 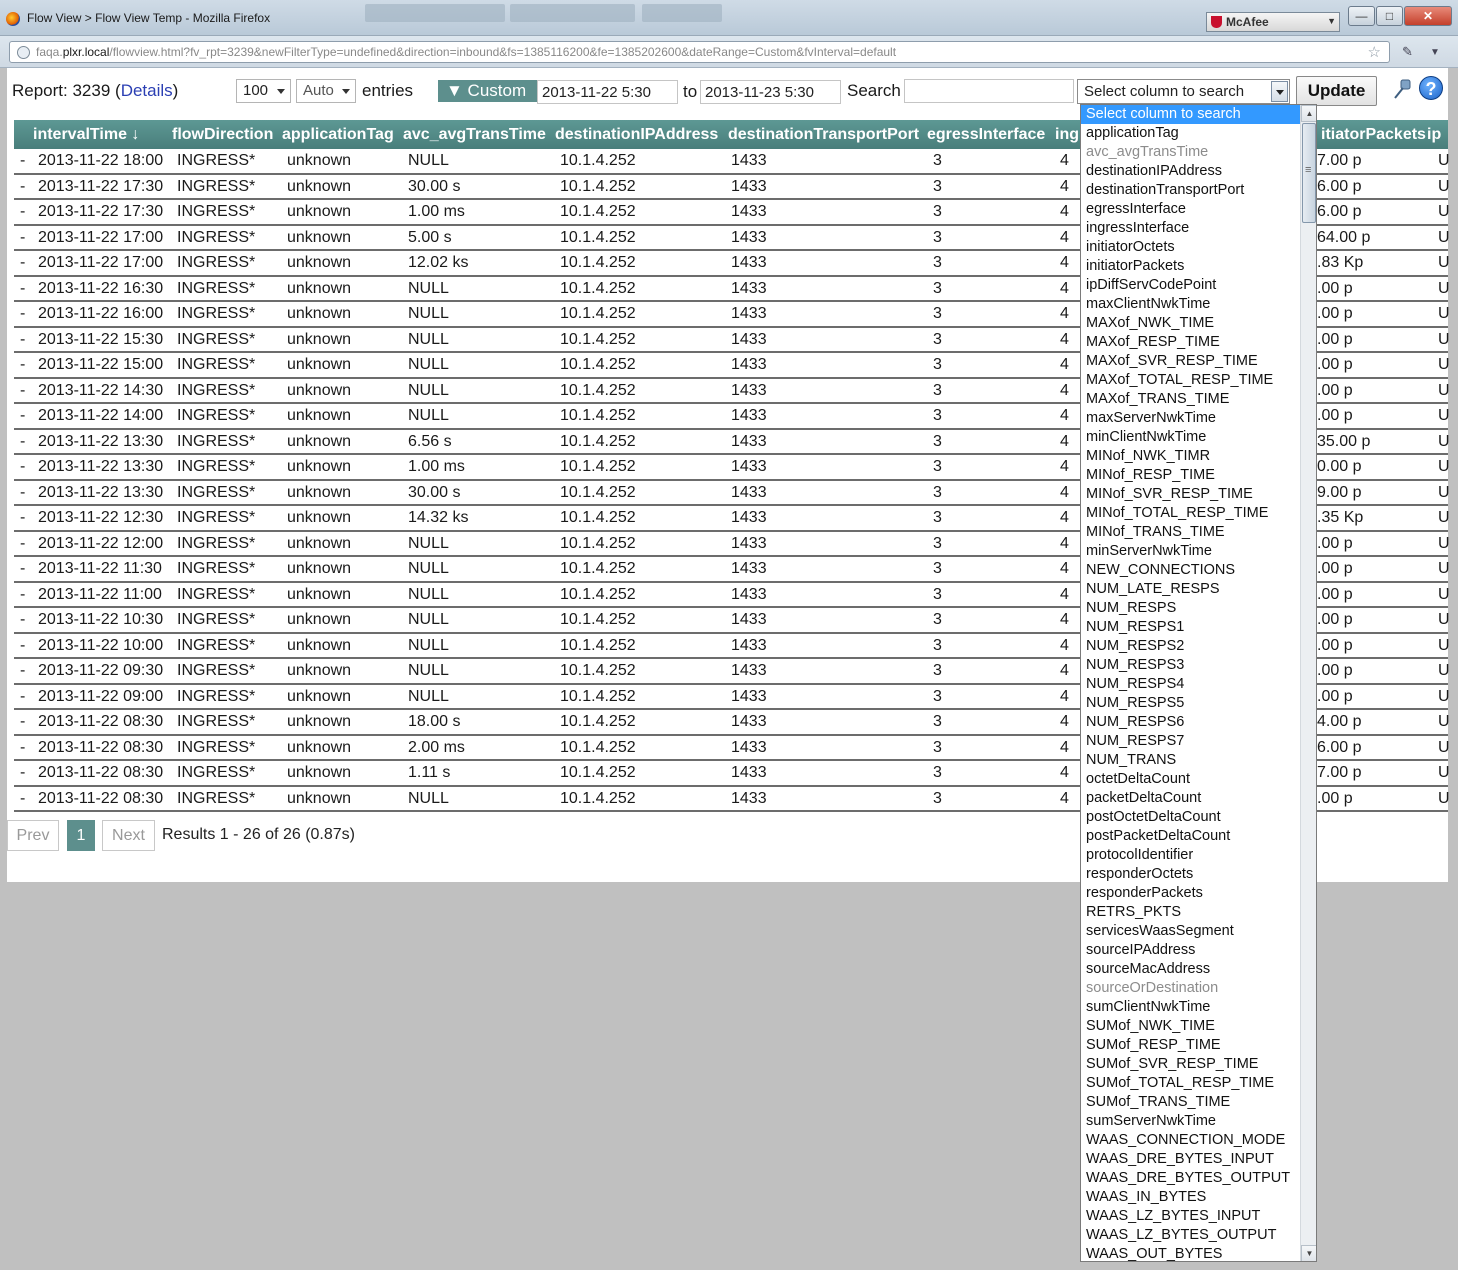 I want to click on dropdown-option: NUM_RESPS5, so click(x=1190, y=703).